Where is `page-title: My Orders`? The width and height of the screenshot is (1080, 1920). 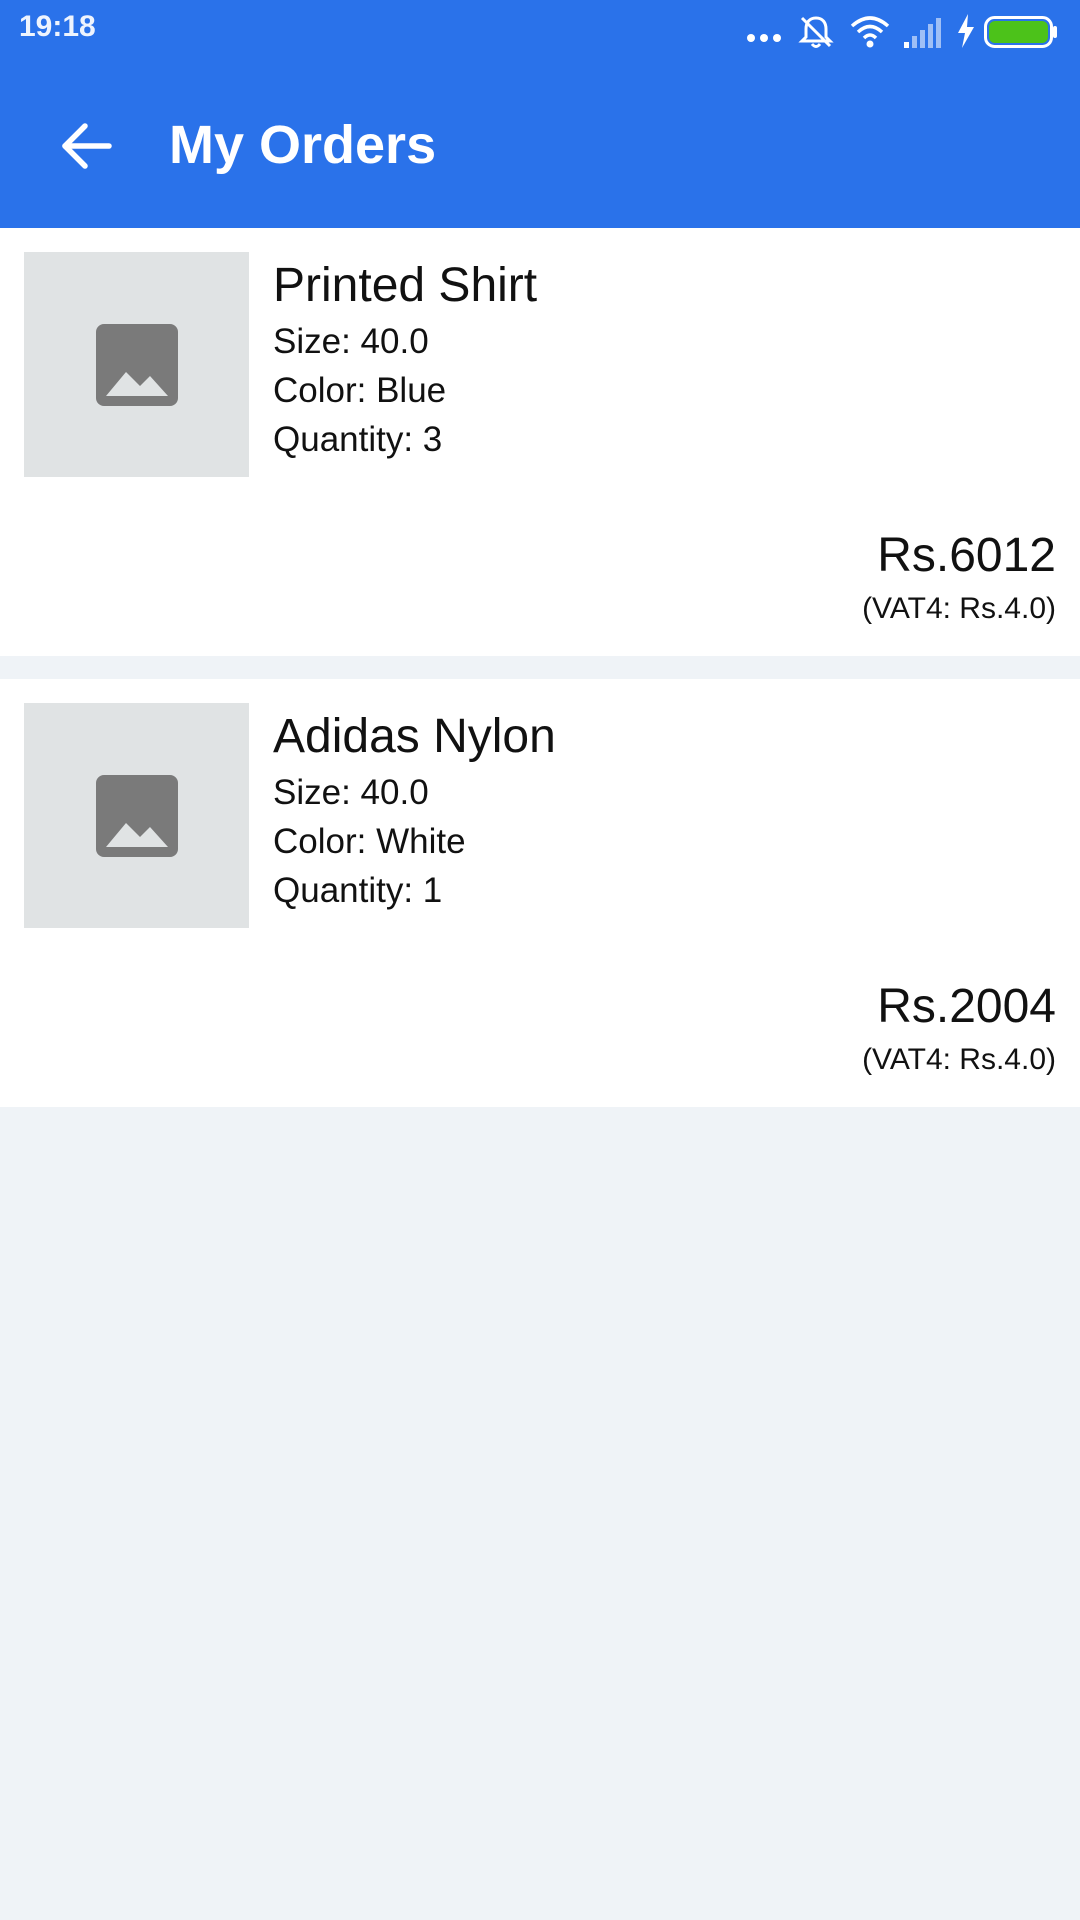
page-title: My Orders is located at coordinates (303, 145).